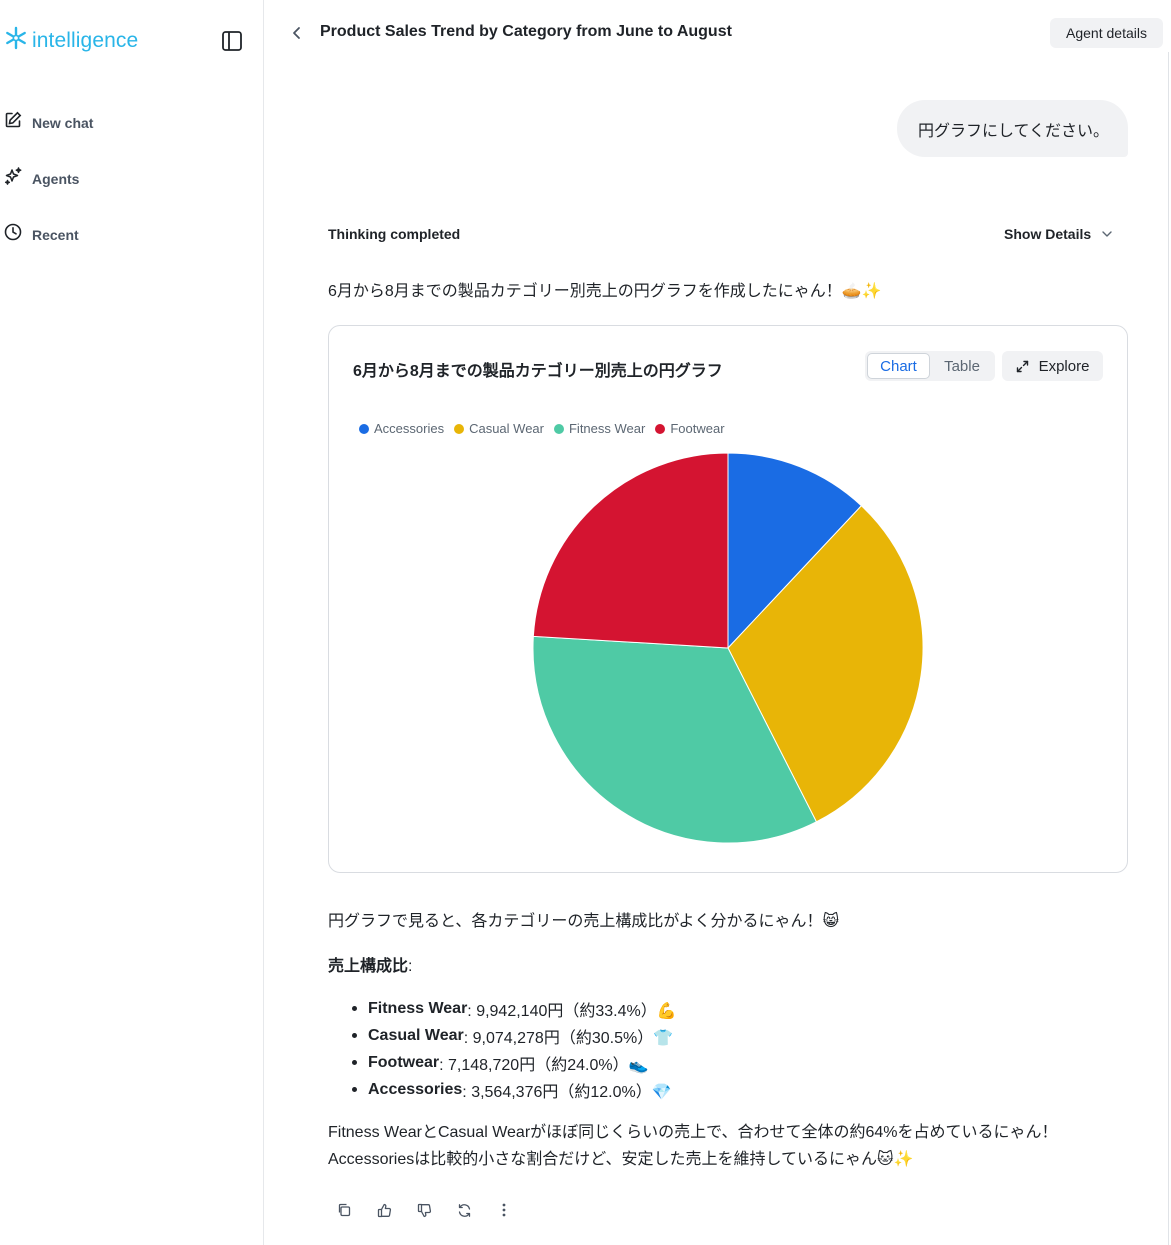 This screenshot has height=1245, width=1171. Describe the element at coordinates (572, 1011) in the screenshot. I see `category-value: : 9,942,140円（約33.4%）💪` at that location.